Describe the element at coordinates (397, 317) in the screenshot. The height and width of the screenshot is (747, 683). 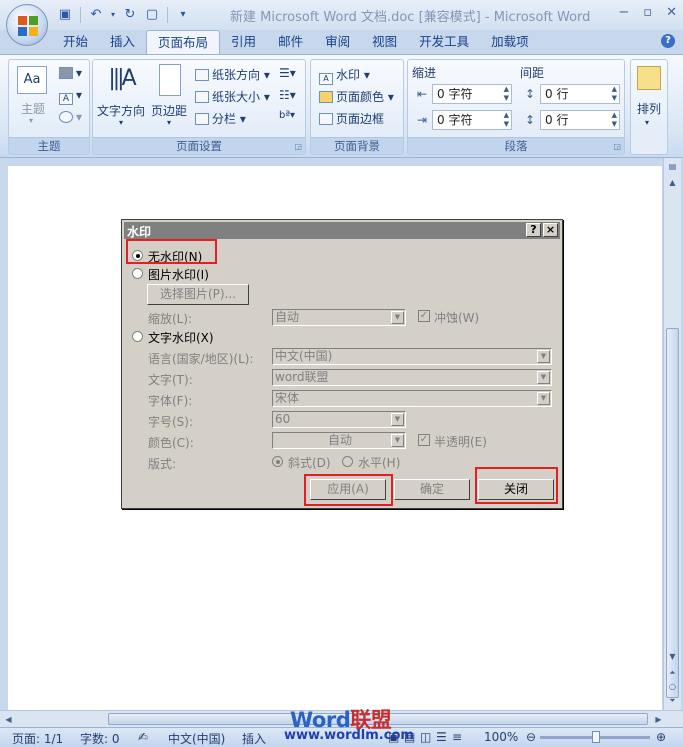
I see `scale-dropdown-icon: ▼` at that location.